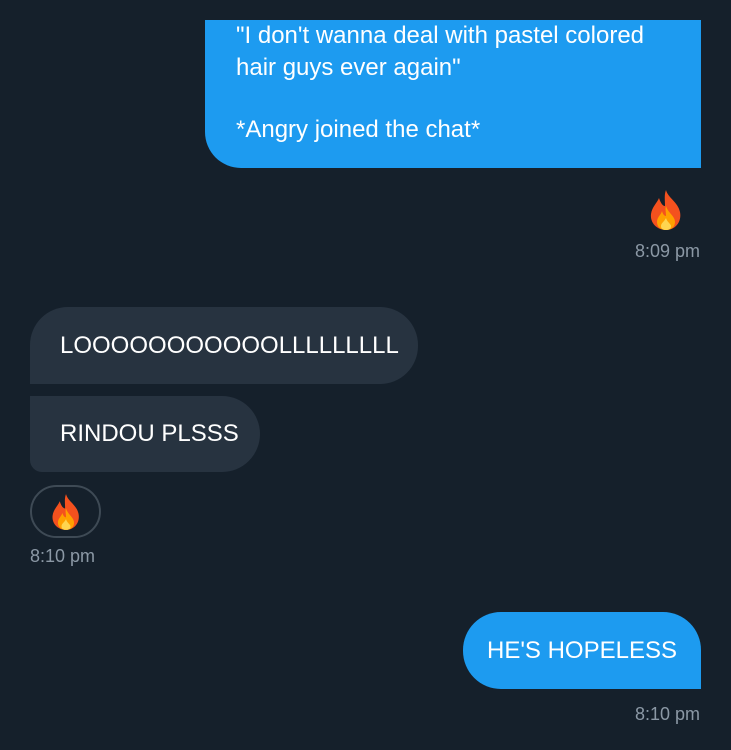 The height and width of the screenshot is (750, 731). Describe the element at coordinates (667, 251) in the screenshot. I see `message-timestamp: 8:09 pm` at that location.